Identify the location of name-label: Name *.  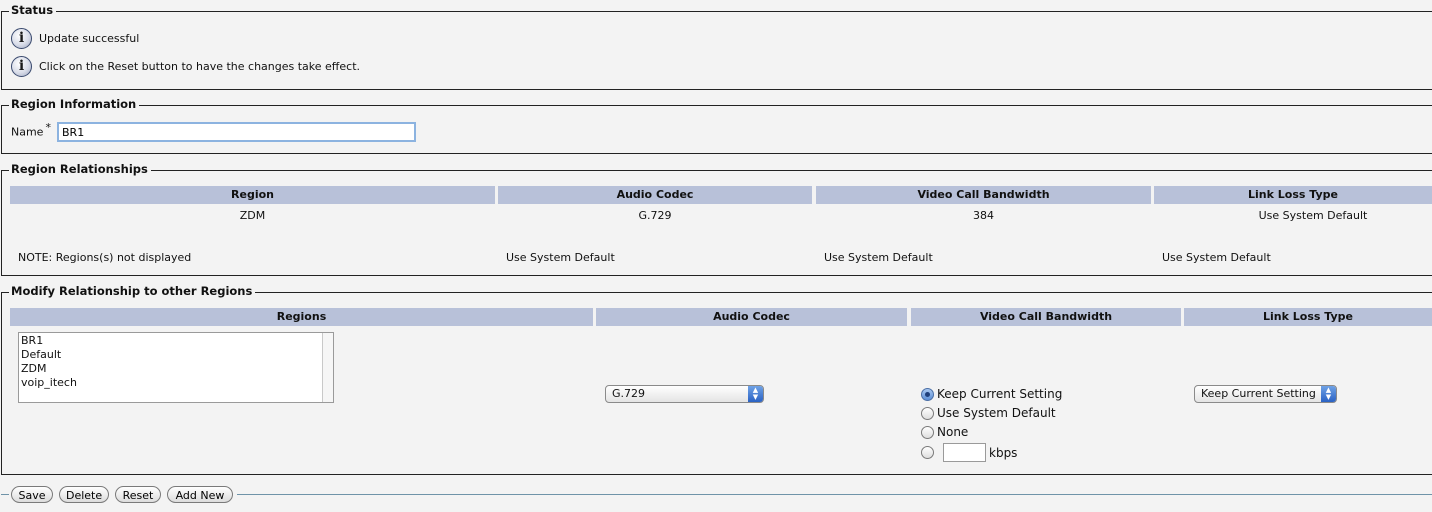
(31, 130).